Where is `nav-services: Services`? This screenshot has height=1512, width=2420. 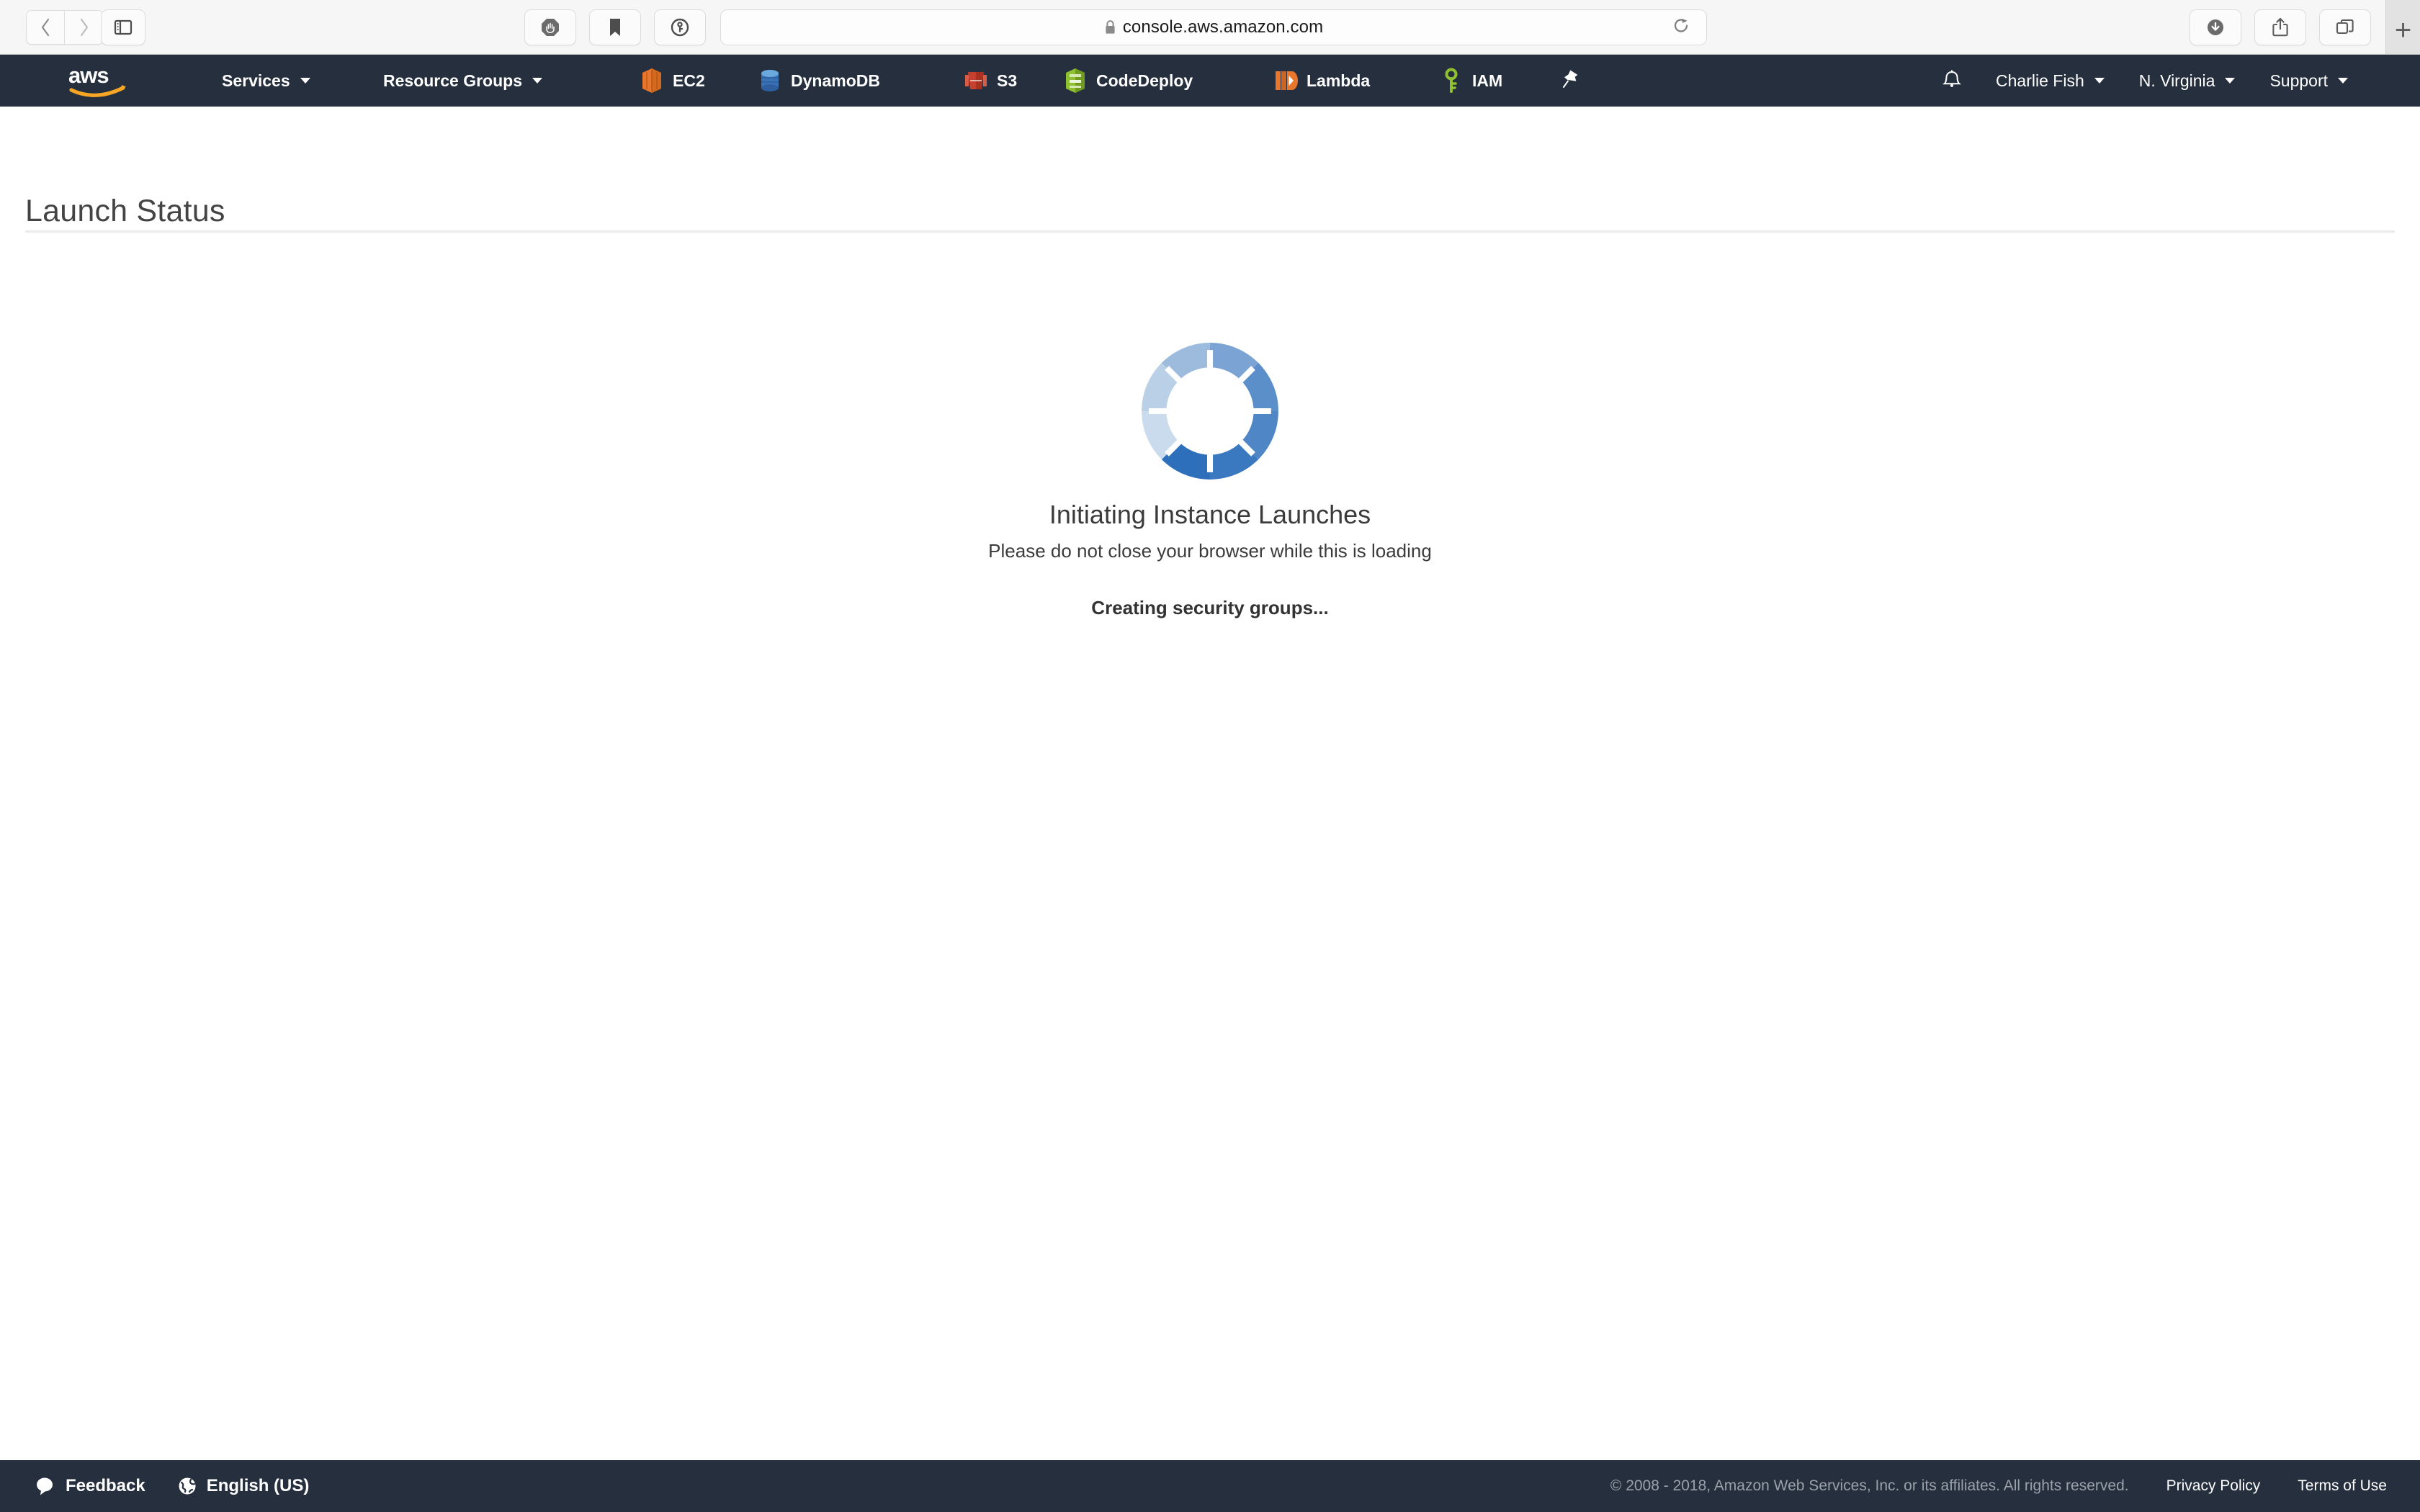
nav-services: Services is located at coordinates (266, 81).